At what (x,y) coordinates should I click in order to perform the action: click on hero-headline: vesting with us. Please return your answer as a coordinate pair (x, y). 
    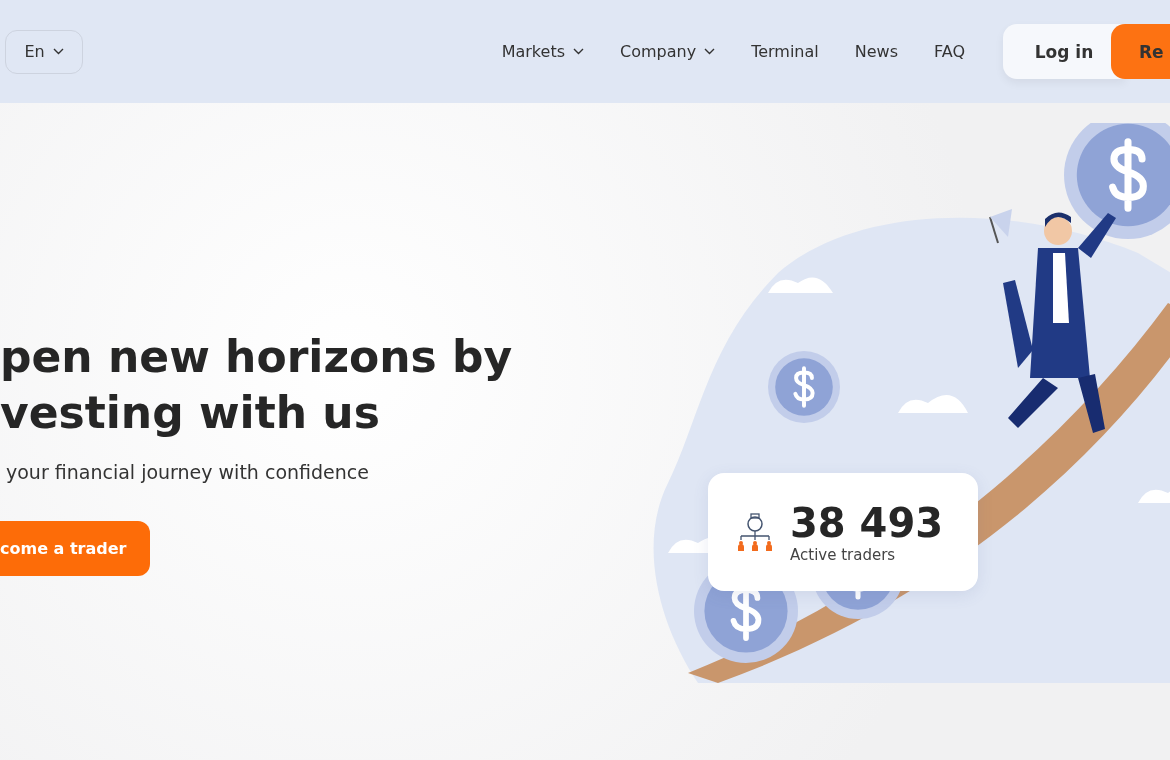
    Looking at the image, I should click on (190, 413).